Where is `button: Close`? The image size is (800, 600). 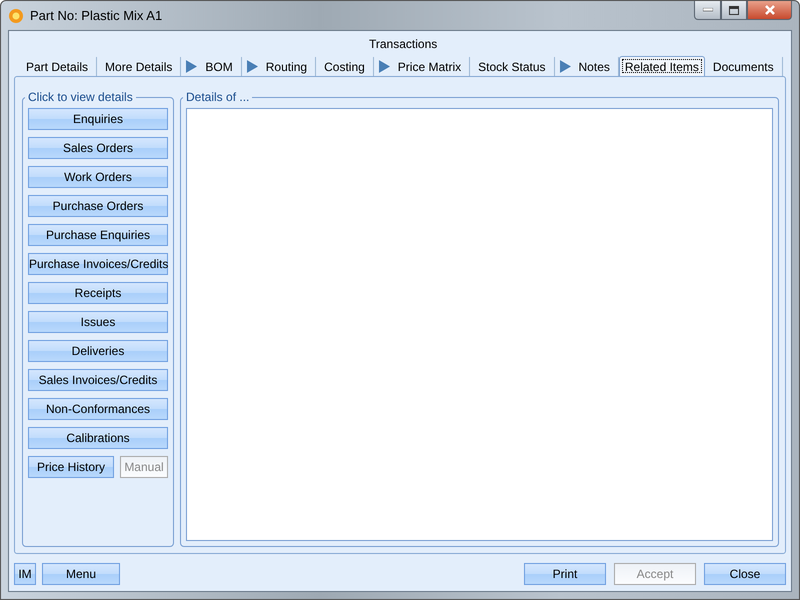 button: Close is located at coordinates (745, 574).